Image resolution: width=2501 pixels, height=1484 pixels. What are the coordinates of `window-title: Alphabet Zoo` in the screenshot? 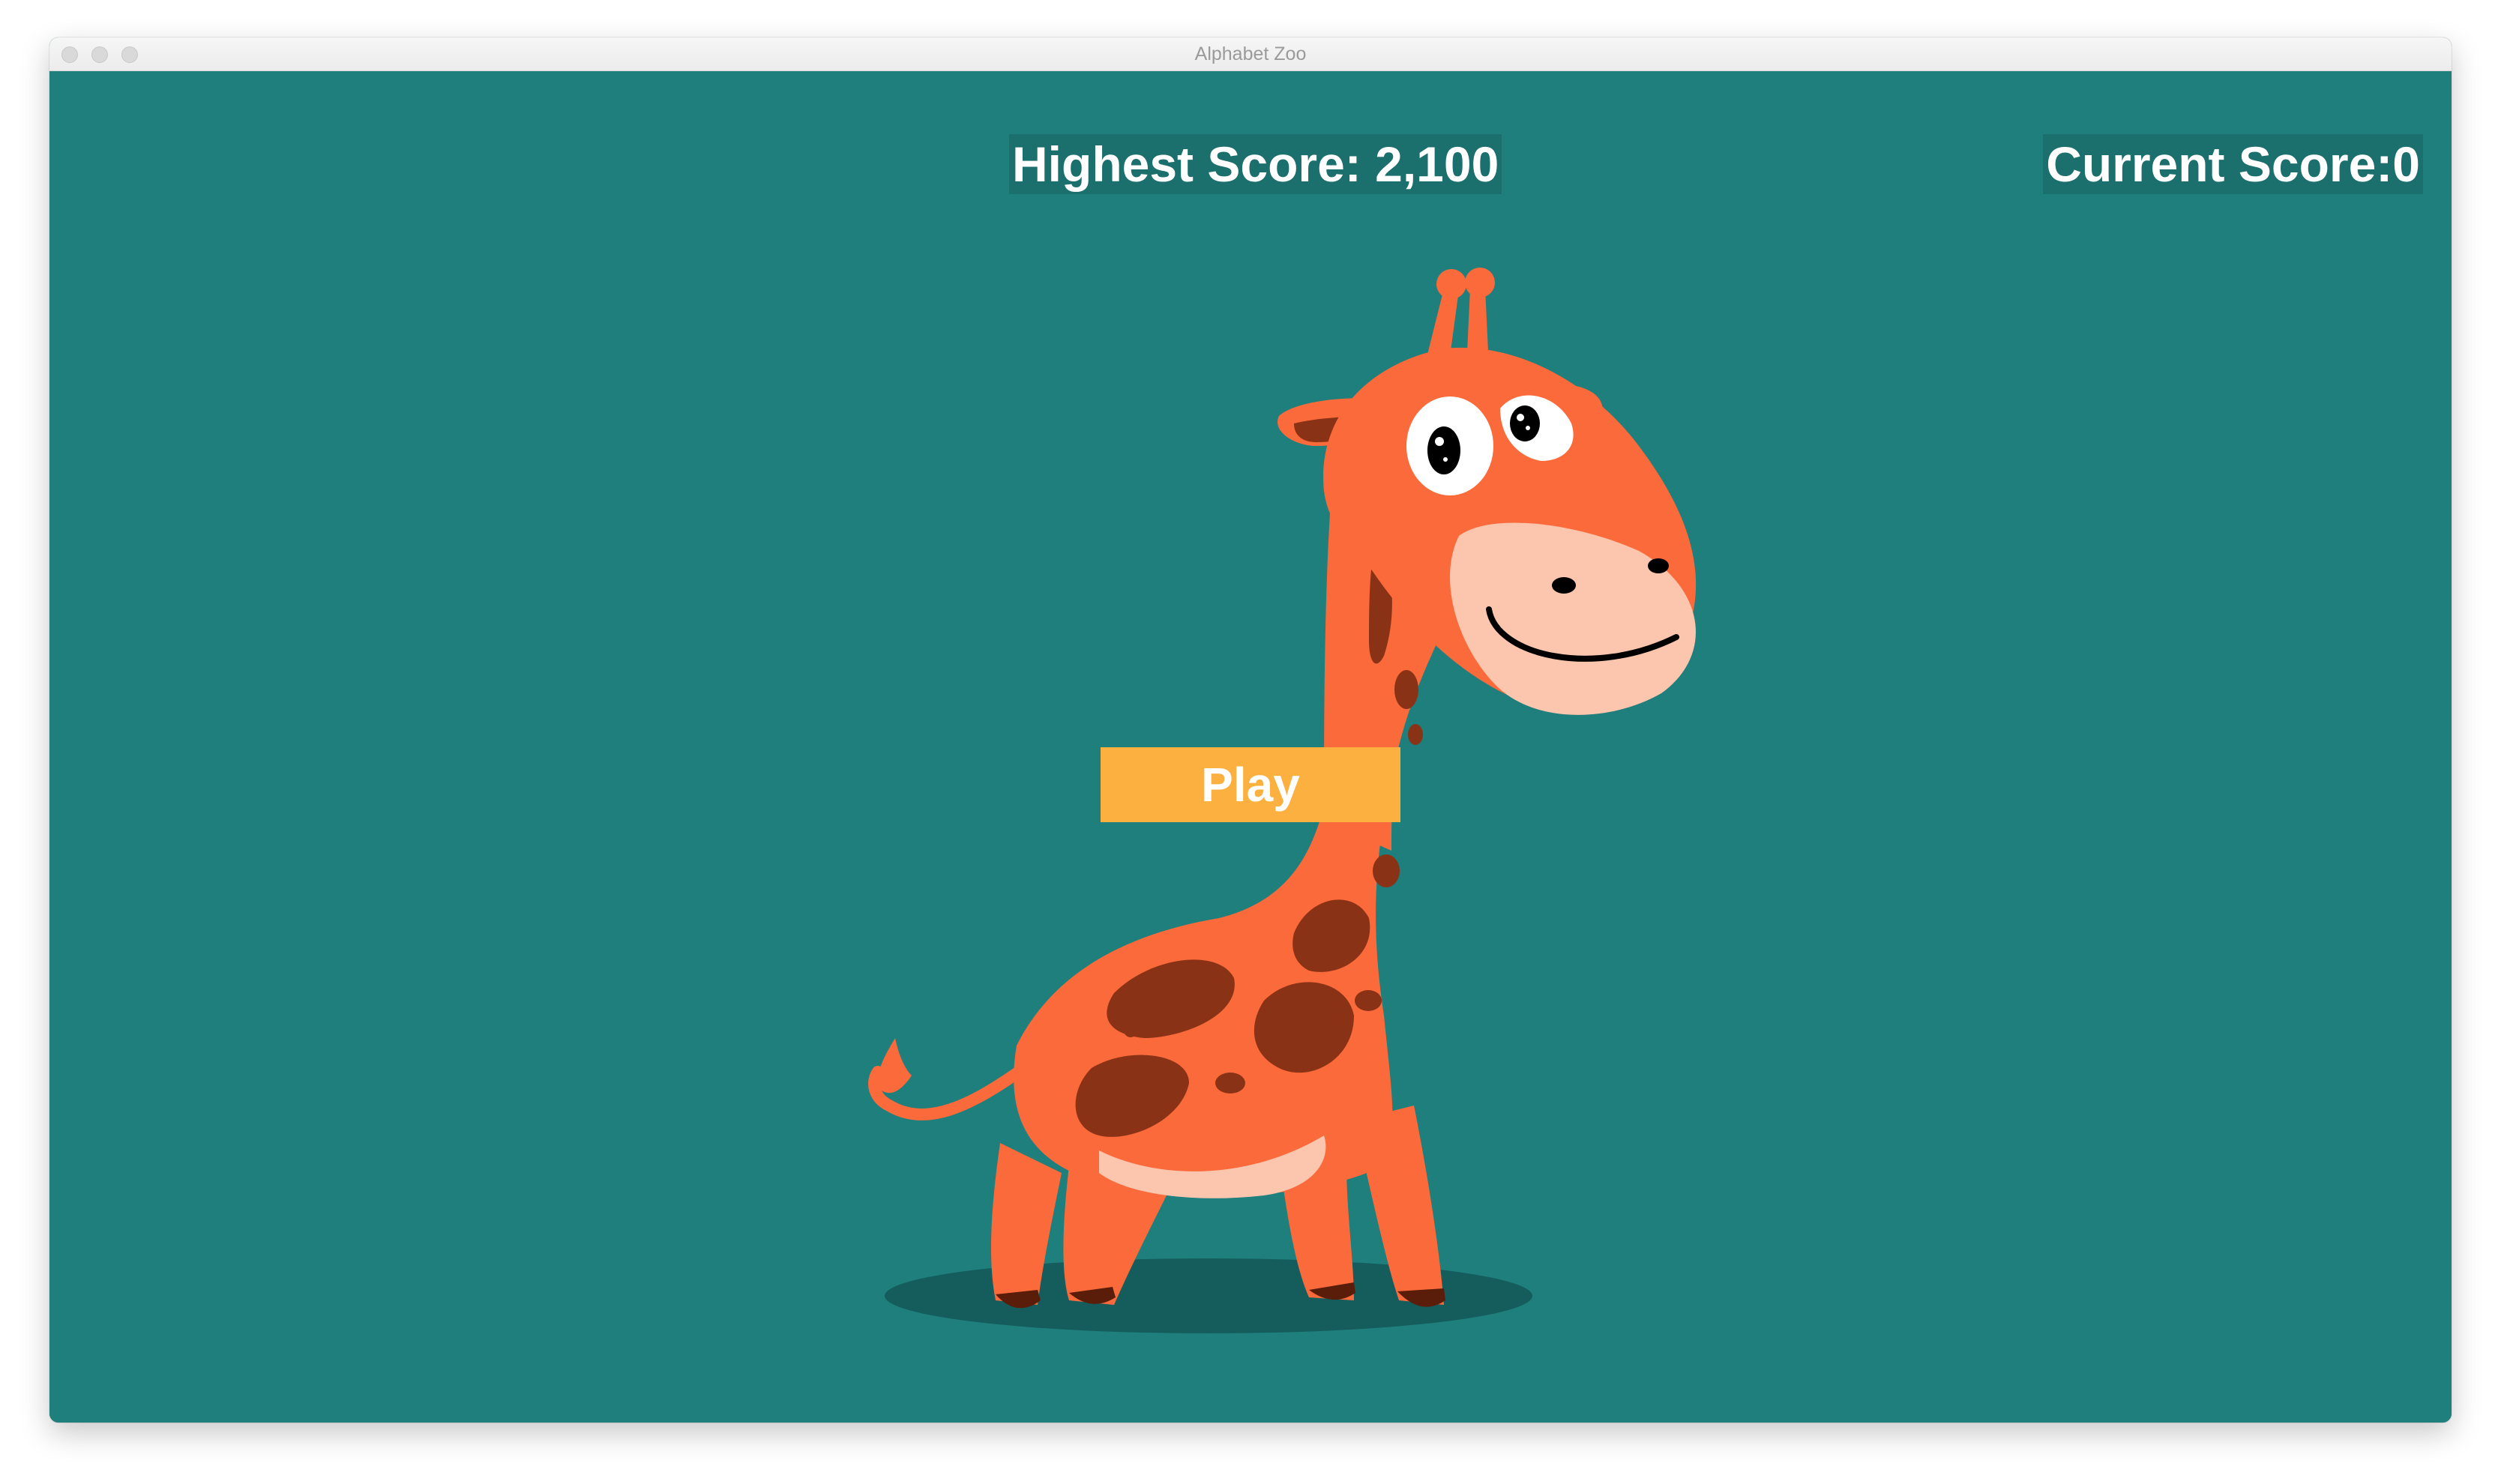 It's located at (1250, 54).